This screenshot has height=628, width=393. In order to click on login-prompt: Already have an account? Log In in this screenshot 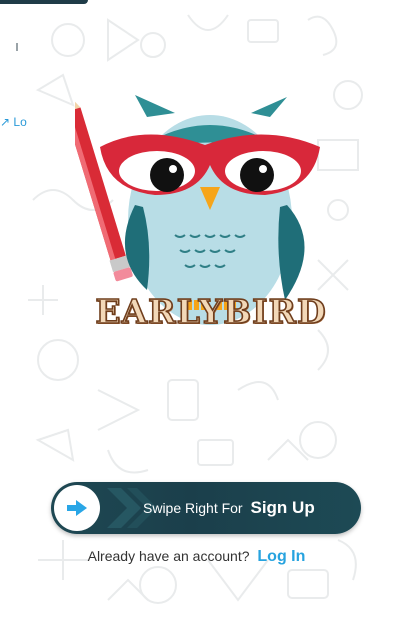, I will do `click(196, 557)`.